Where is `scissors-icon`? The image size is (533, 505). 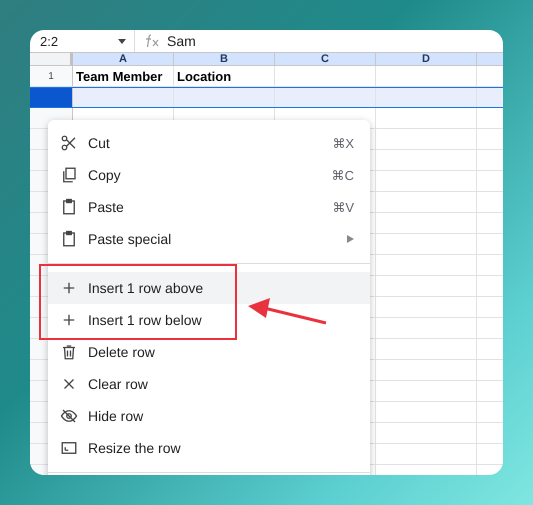 scissors-icon is located at coordinates (69, 143).